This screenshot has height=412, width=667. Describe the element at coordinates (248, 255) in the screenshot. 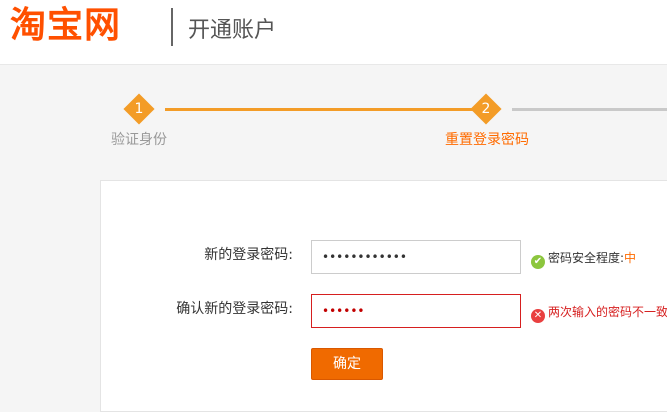

I see `new-password-label: 新的登录密码:` at that location.